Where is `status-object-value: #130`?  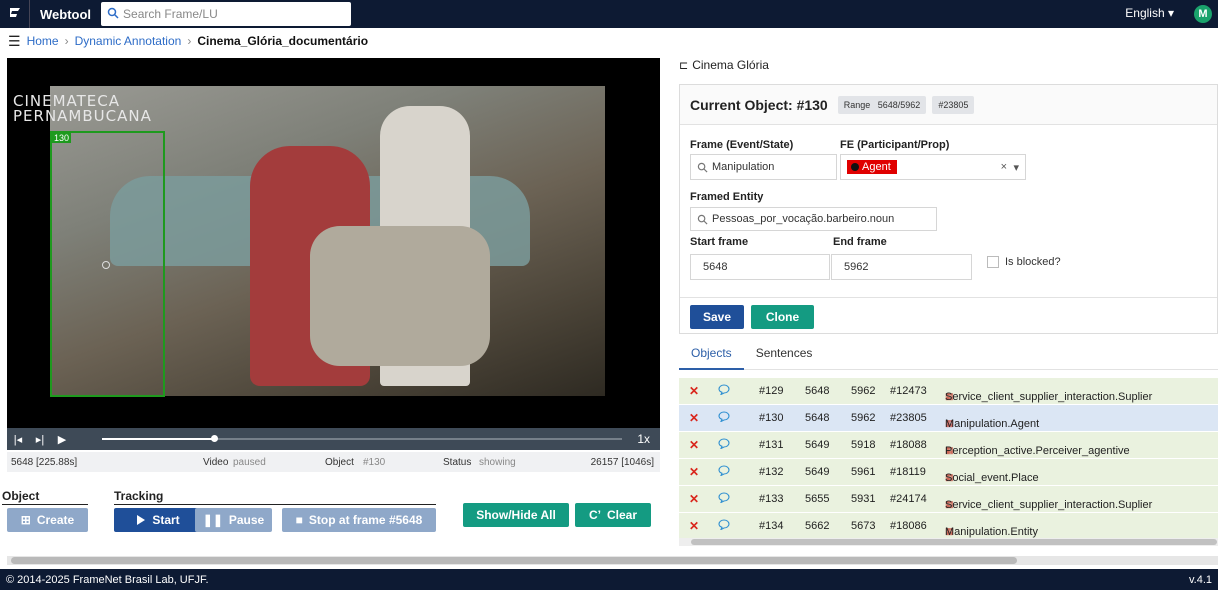 status-object-value: #130 is located at coordinates (374, 462).